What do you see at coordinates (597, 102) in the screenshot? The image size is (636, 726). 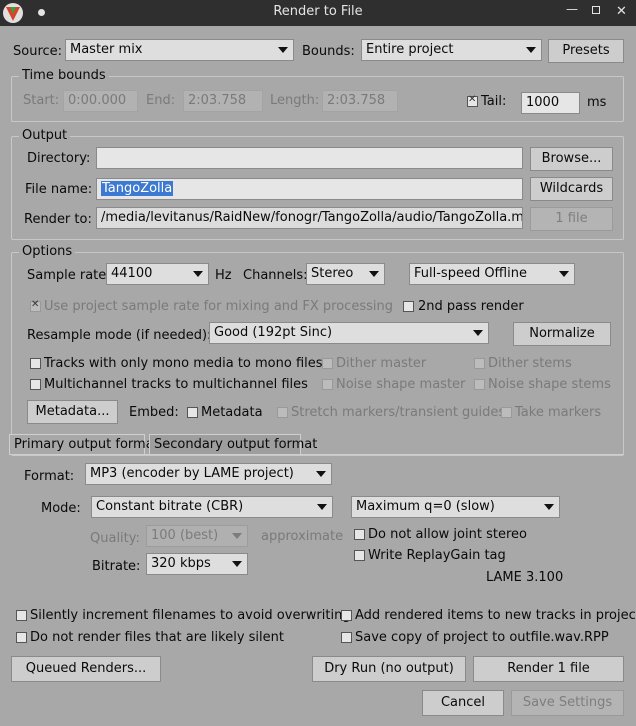 I see `tail-unit: ms` at bounding box center [597, 102].